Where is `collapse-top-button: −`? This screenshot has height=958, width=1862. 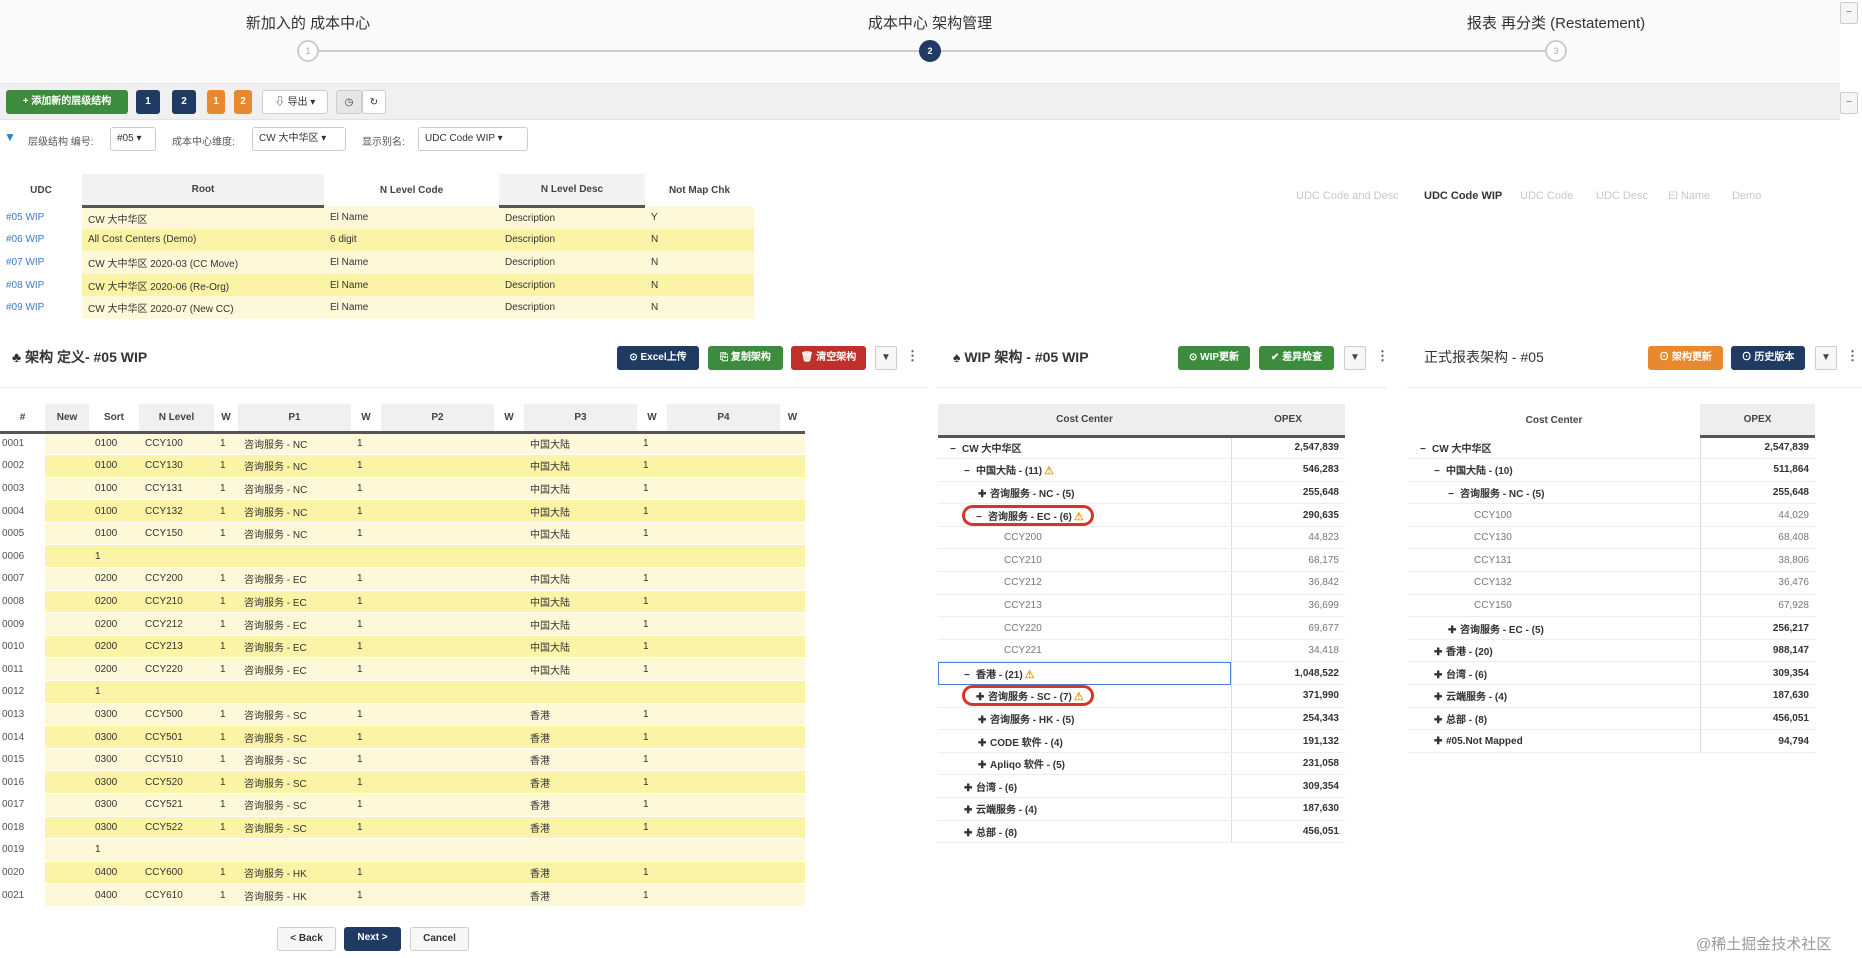 collapse-top-button: − is located at coordinates (1849, 13).